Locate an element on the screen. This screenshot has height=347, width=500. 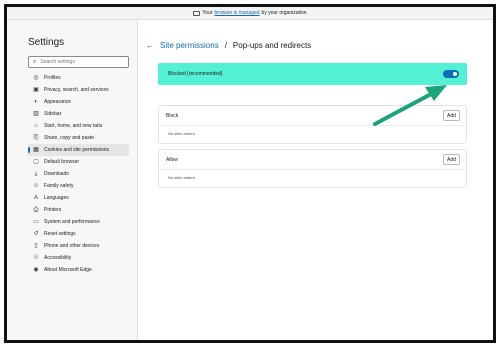
allow-empty-text: No sites added is located at coordinates (181, 177).